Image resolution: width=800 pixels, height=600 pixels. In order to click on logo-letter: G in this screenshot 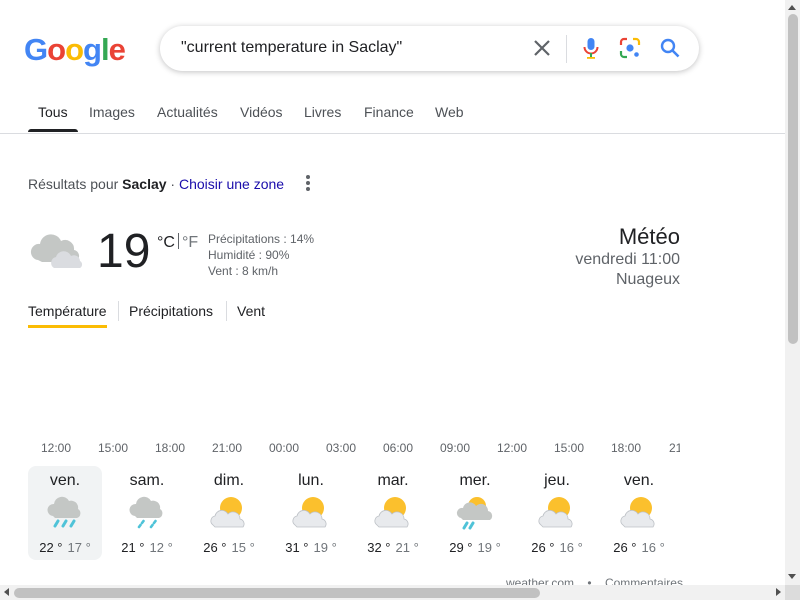, I will do `click(36, 49)`.